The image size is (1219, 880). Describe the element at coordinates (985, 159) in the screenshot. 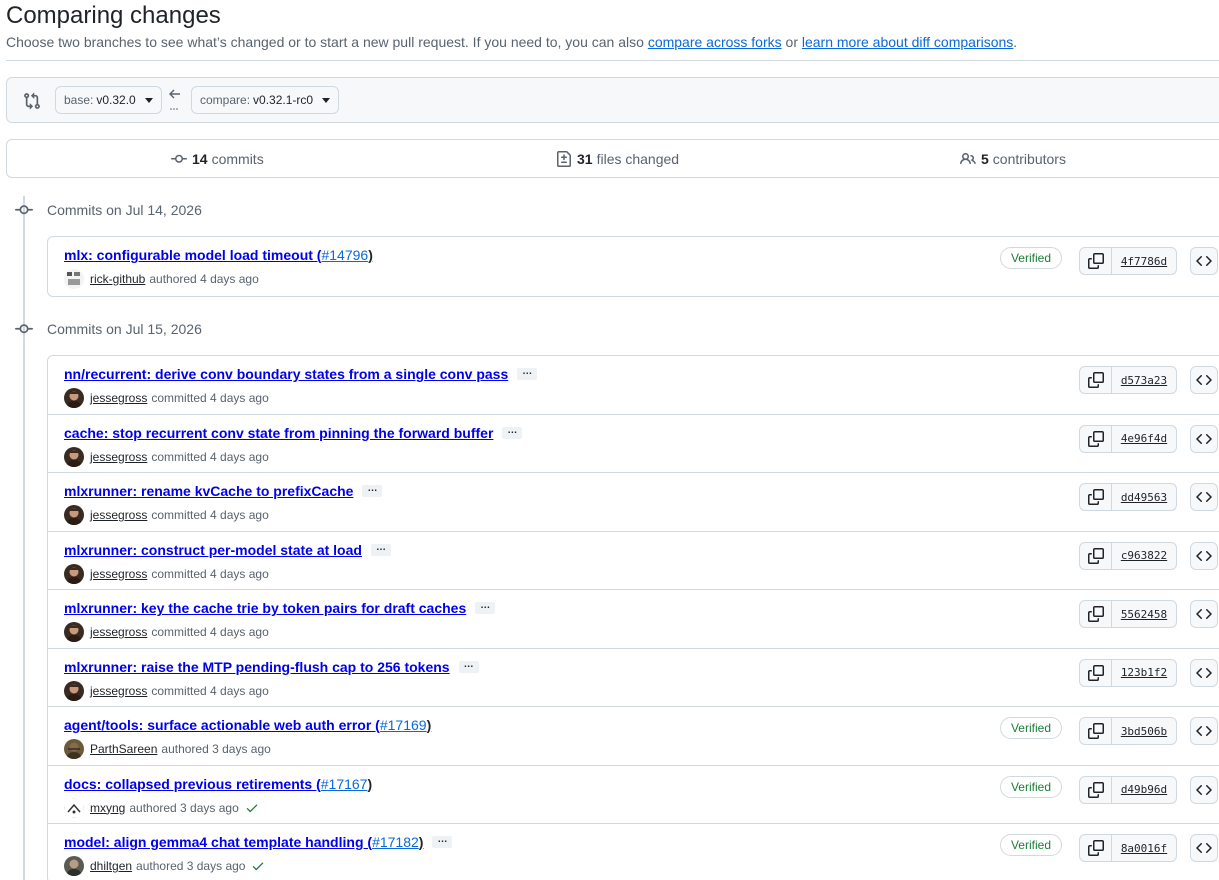

I see `contributors-count: 5` at that location.